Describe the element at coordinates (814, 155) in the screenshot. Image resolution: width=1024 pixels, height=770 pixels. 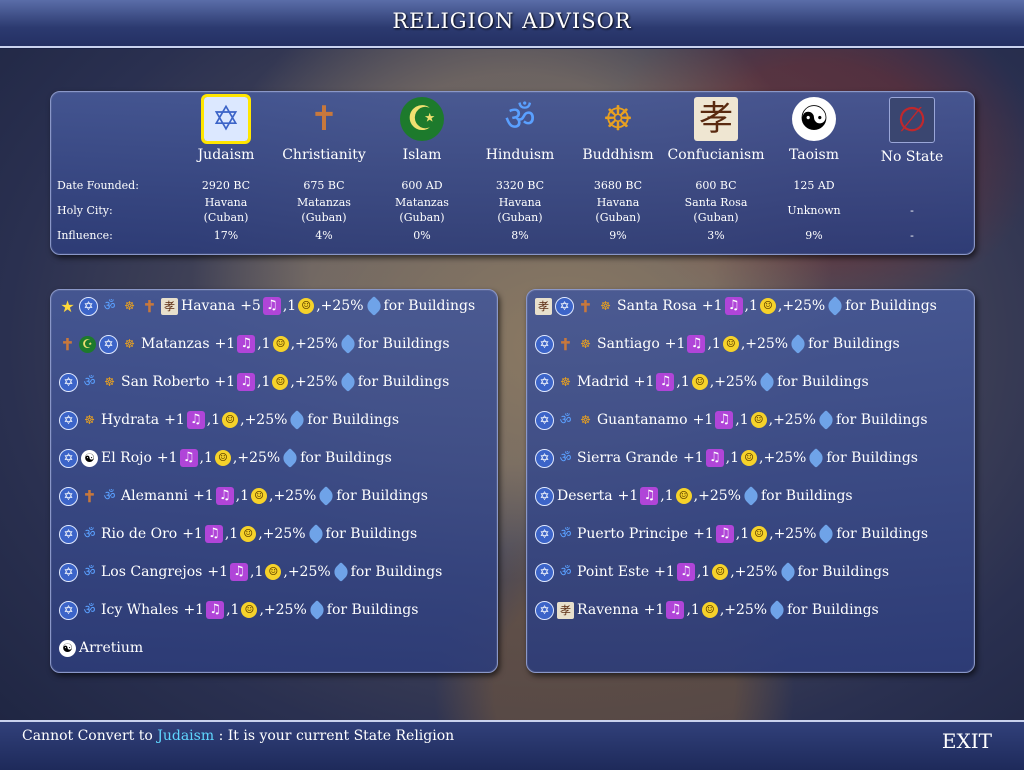
I see `religion-name: Taoism` at that location.